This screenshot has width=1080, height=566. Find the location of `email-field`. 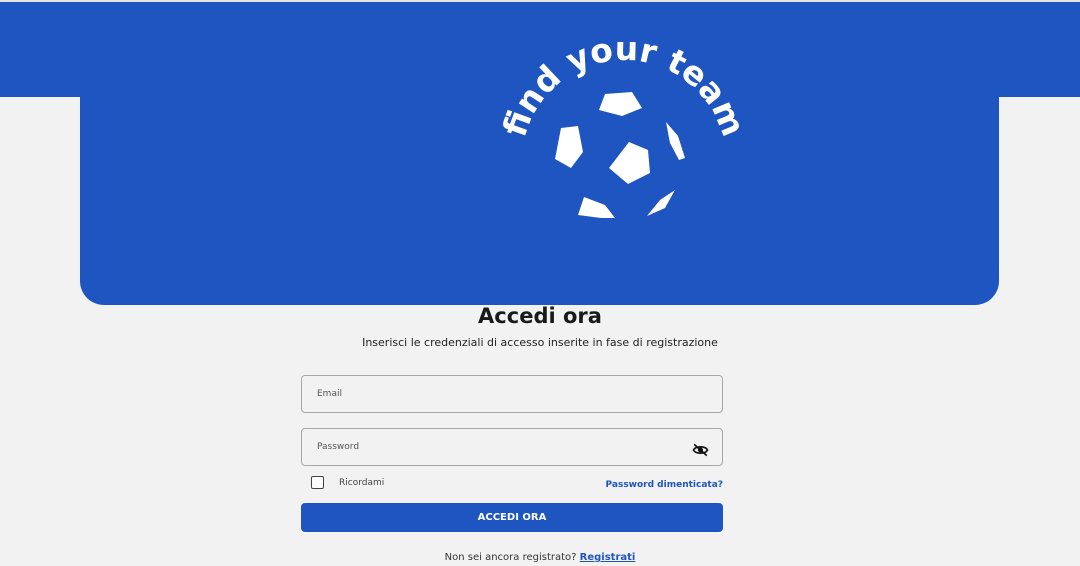

email-field is located at coordinates (512, 394).